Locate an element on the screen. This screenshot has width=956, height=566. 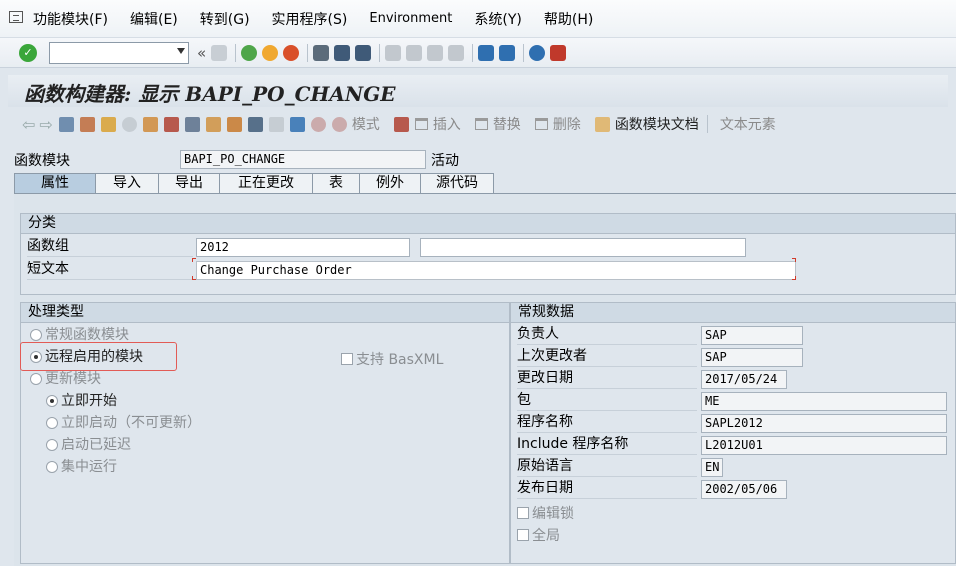
release-date-field: 2002/05/06 is located at coordinates (744, 489).